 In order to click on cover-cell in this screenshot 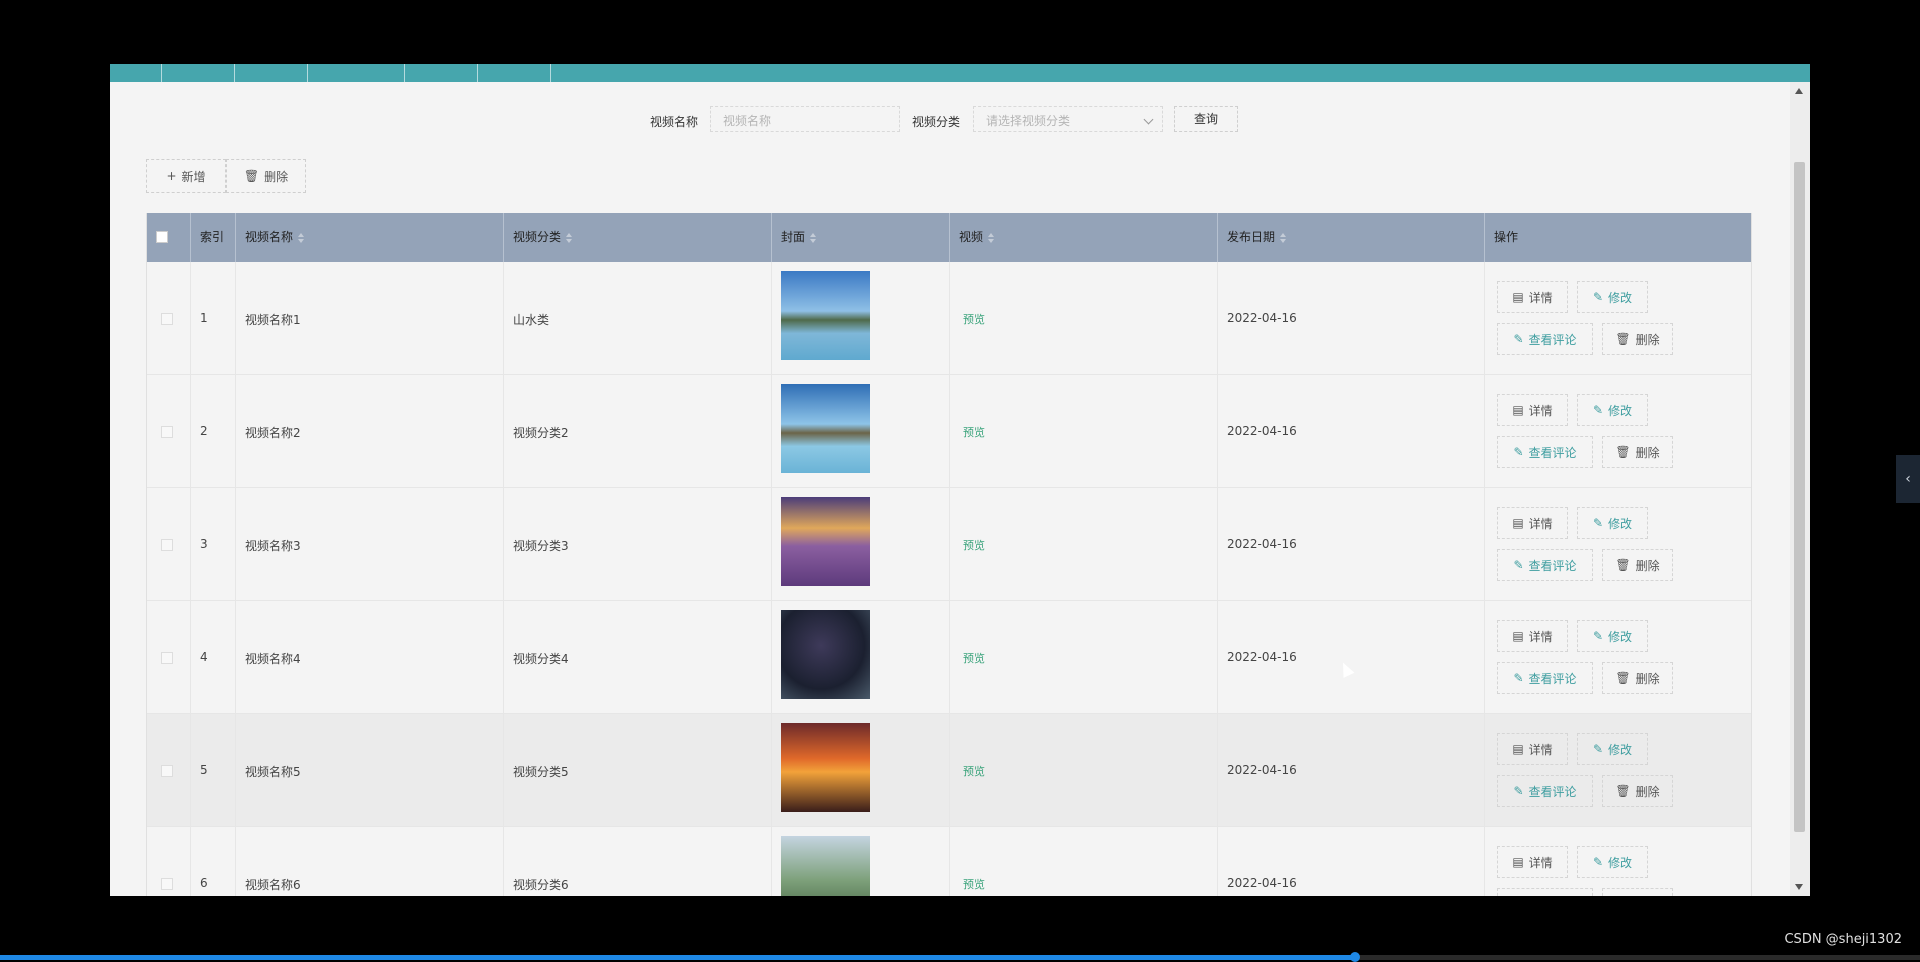, I will do `click(861, 770)`.